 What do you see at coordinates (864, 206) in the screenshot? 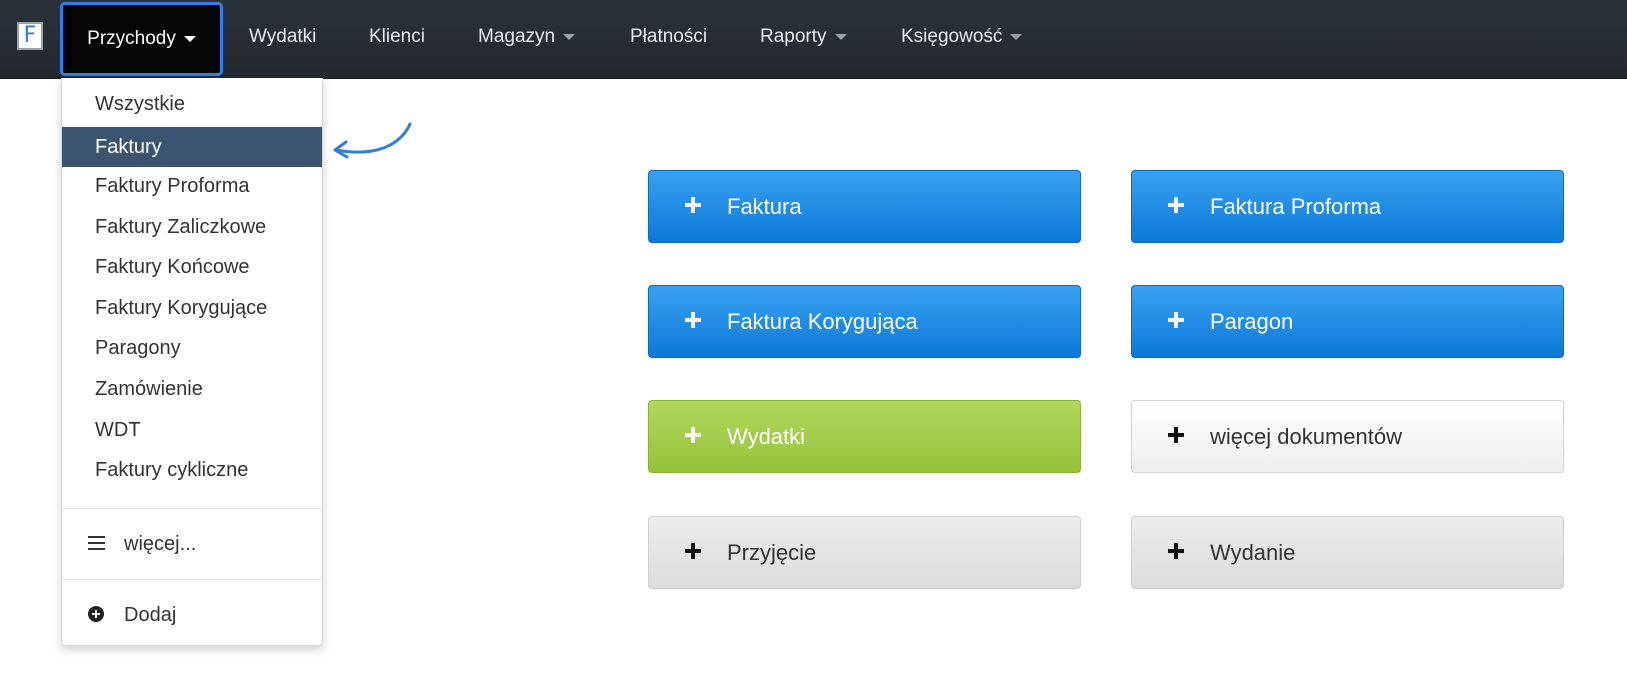
I see `add-faktura-button: Faktura` at bounding box center [864, 206].